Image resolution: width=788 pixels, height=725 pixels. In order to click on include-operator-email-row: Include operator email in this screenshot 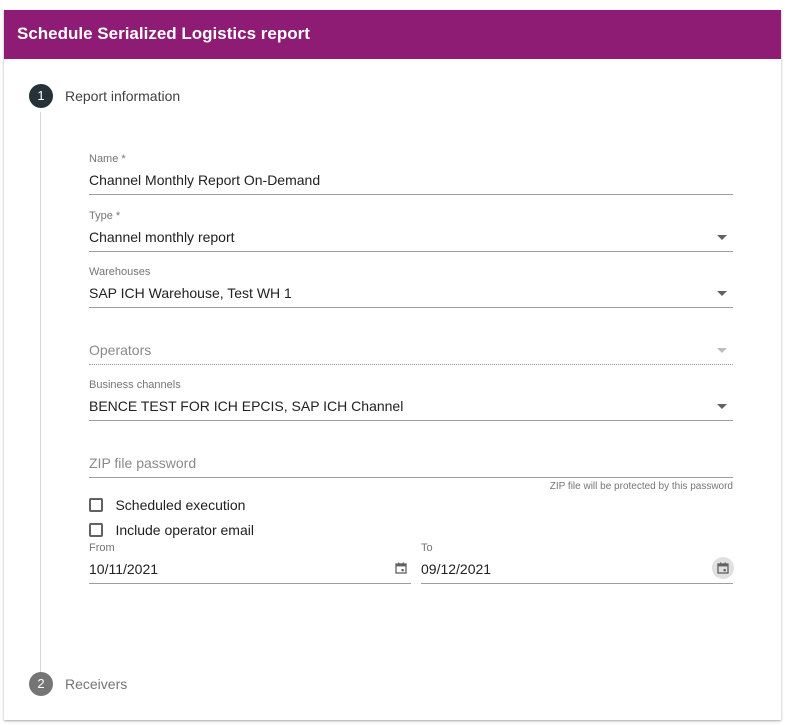, I will do `click(171, 531)`.